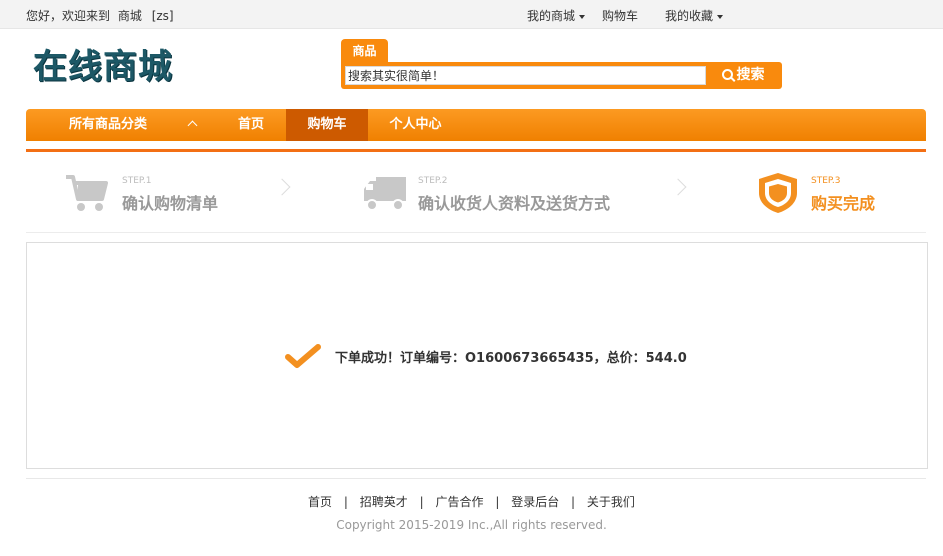 The height and width of the screenshot is (556, 943). I want to click on site-logo: 在线商城, so click(109, 67).